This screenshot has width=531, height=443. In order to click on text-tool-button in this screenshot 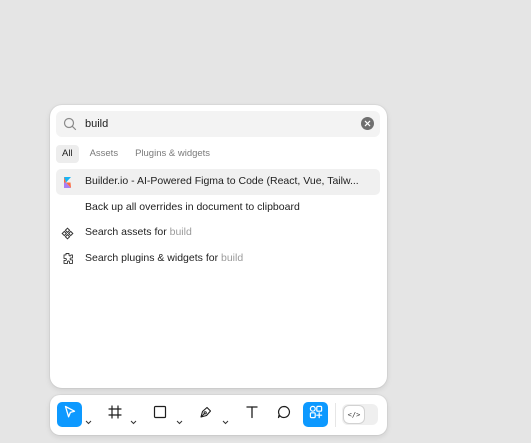, I will do `click(251, 414)`.